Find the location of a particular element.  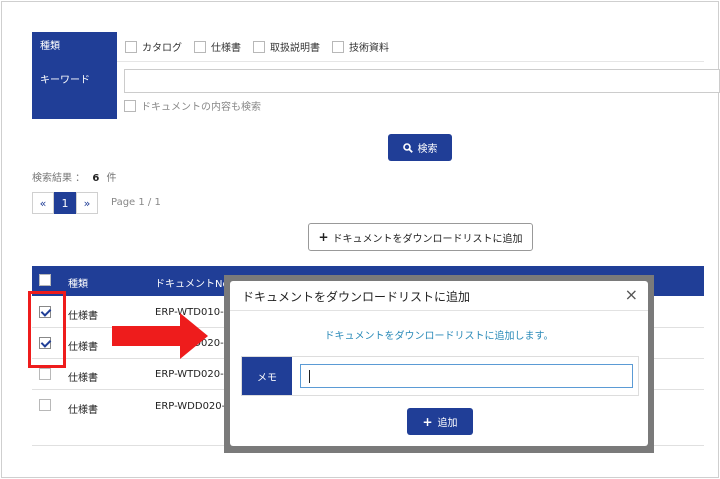

memo-input is located at coordinates (466, 376).